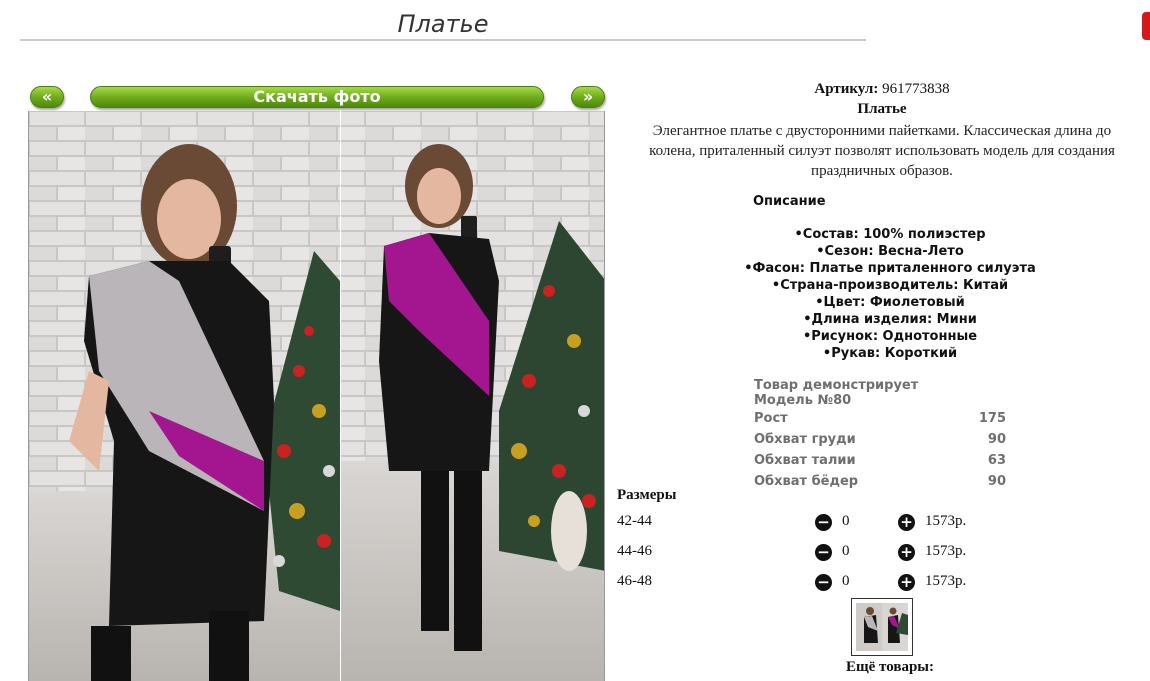 This screenshot has height=681, width=1150. Describe the element at coordinates (771, 418) in the screenshot. I see `model-label: Рост` at that location.